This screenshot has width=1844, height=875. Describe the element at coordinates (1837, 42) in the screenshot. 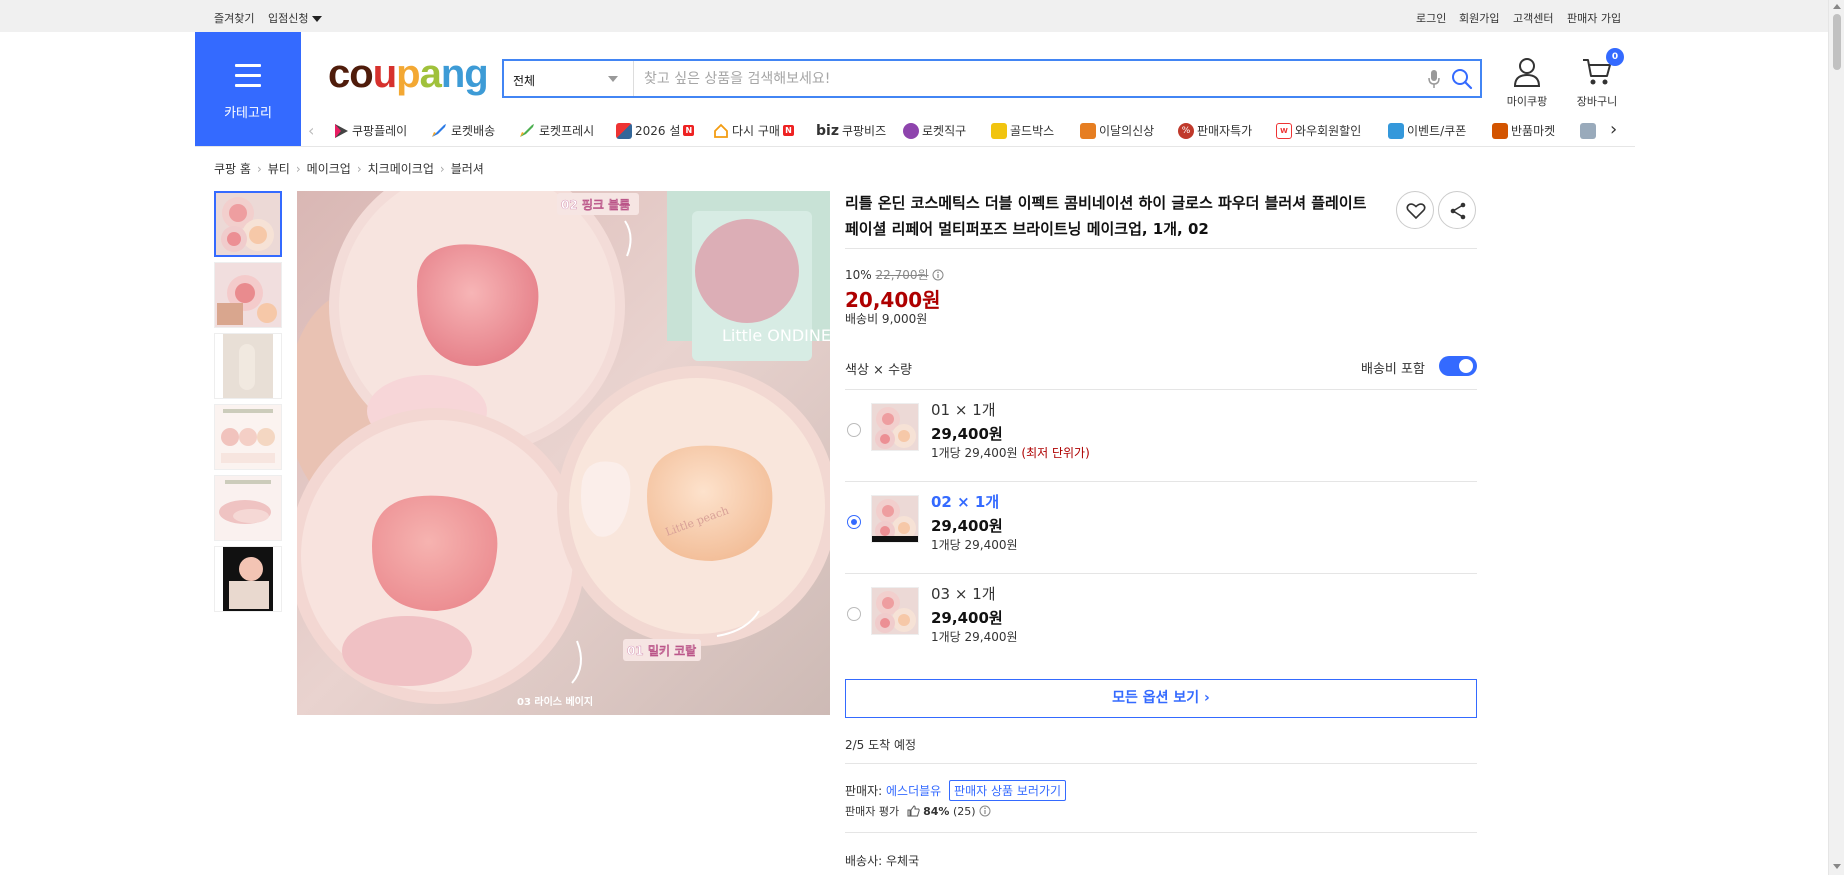

I see `scroll-thumb` at that location.